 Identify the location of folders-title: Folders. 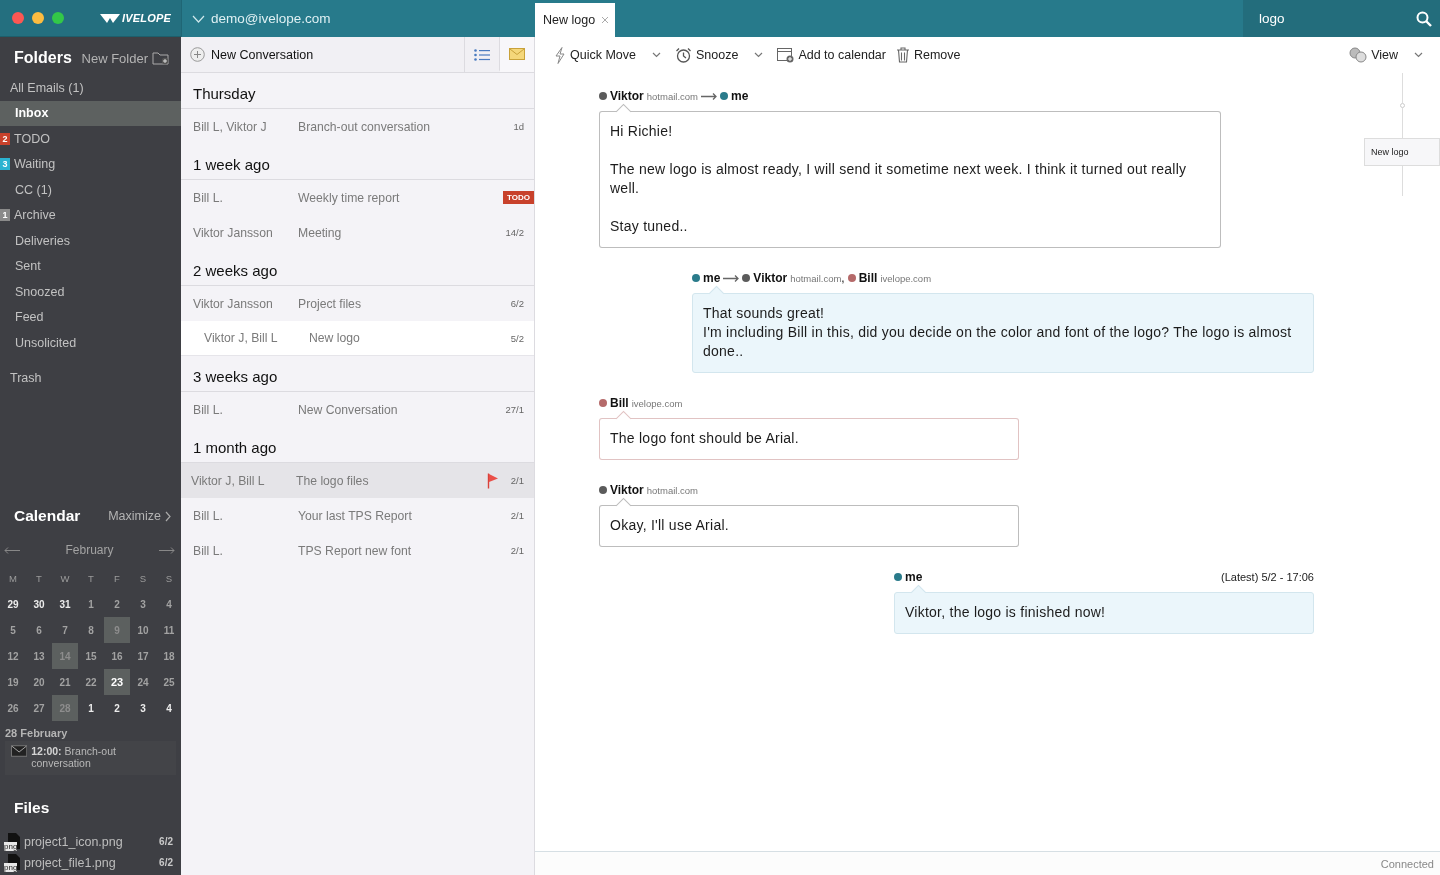
(43, 58).